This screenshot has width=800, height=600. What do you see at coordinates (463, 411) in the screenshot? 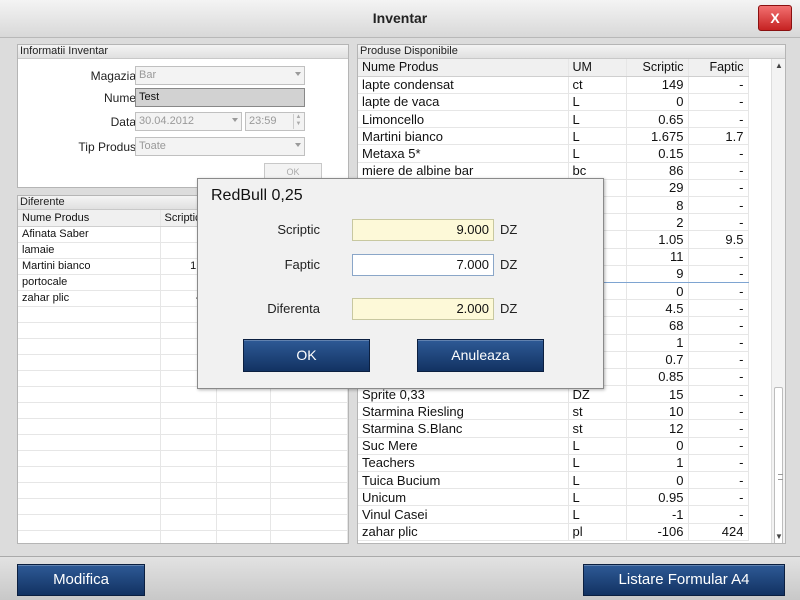
I see `cell-name: Starmina Riesling` at bounding box center [463, 411].